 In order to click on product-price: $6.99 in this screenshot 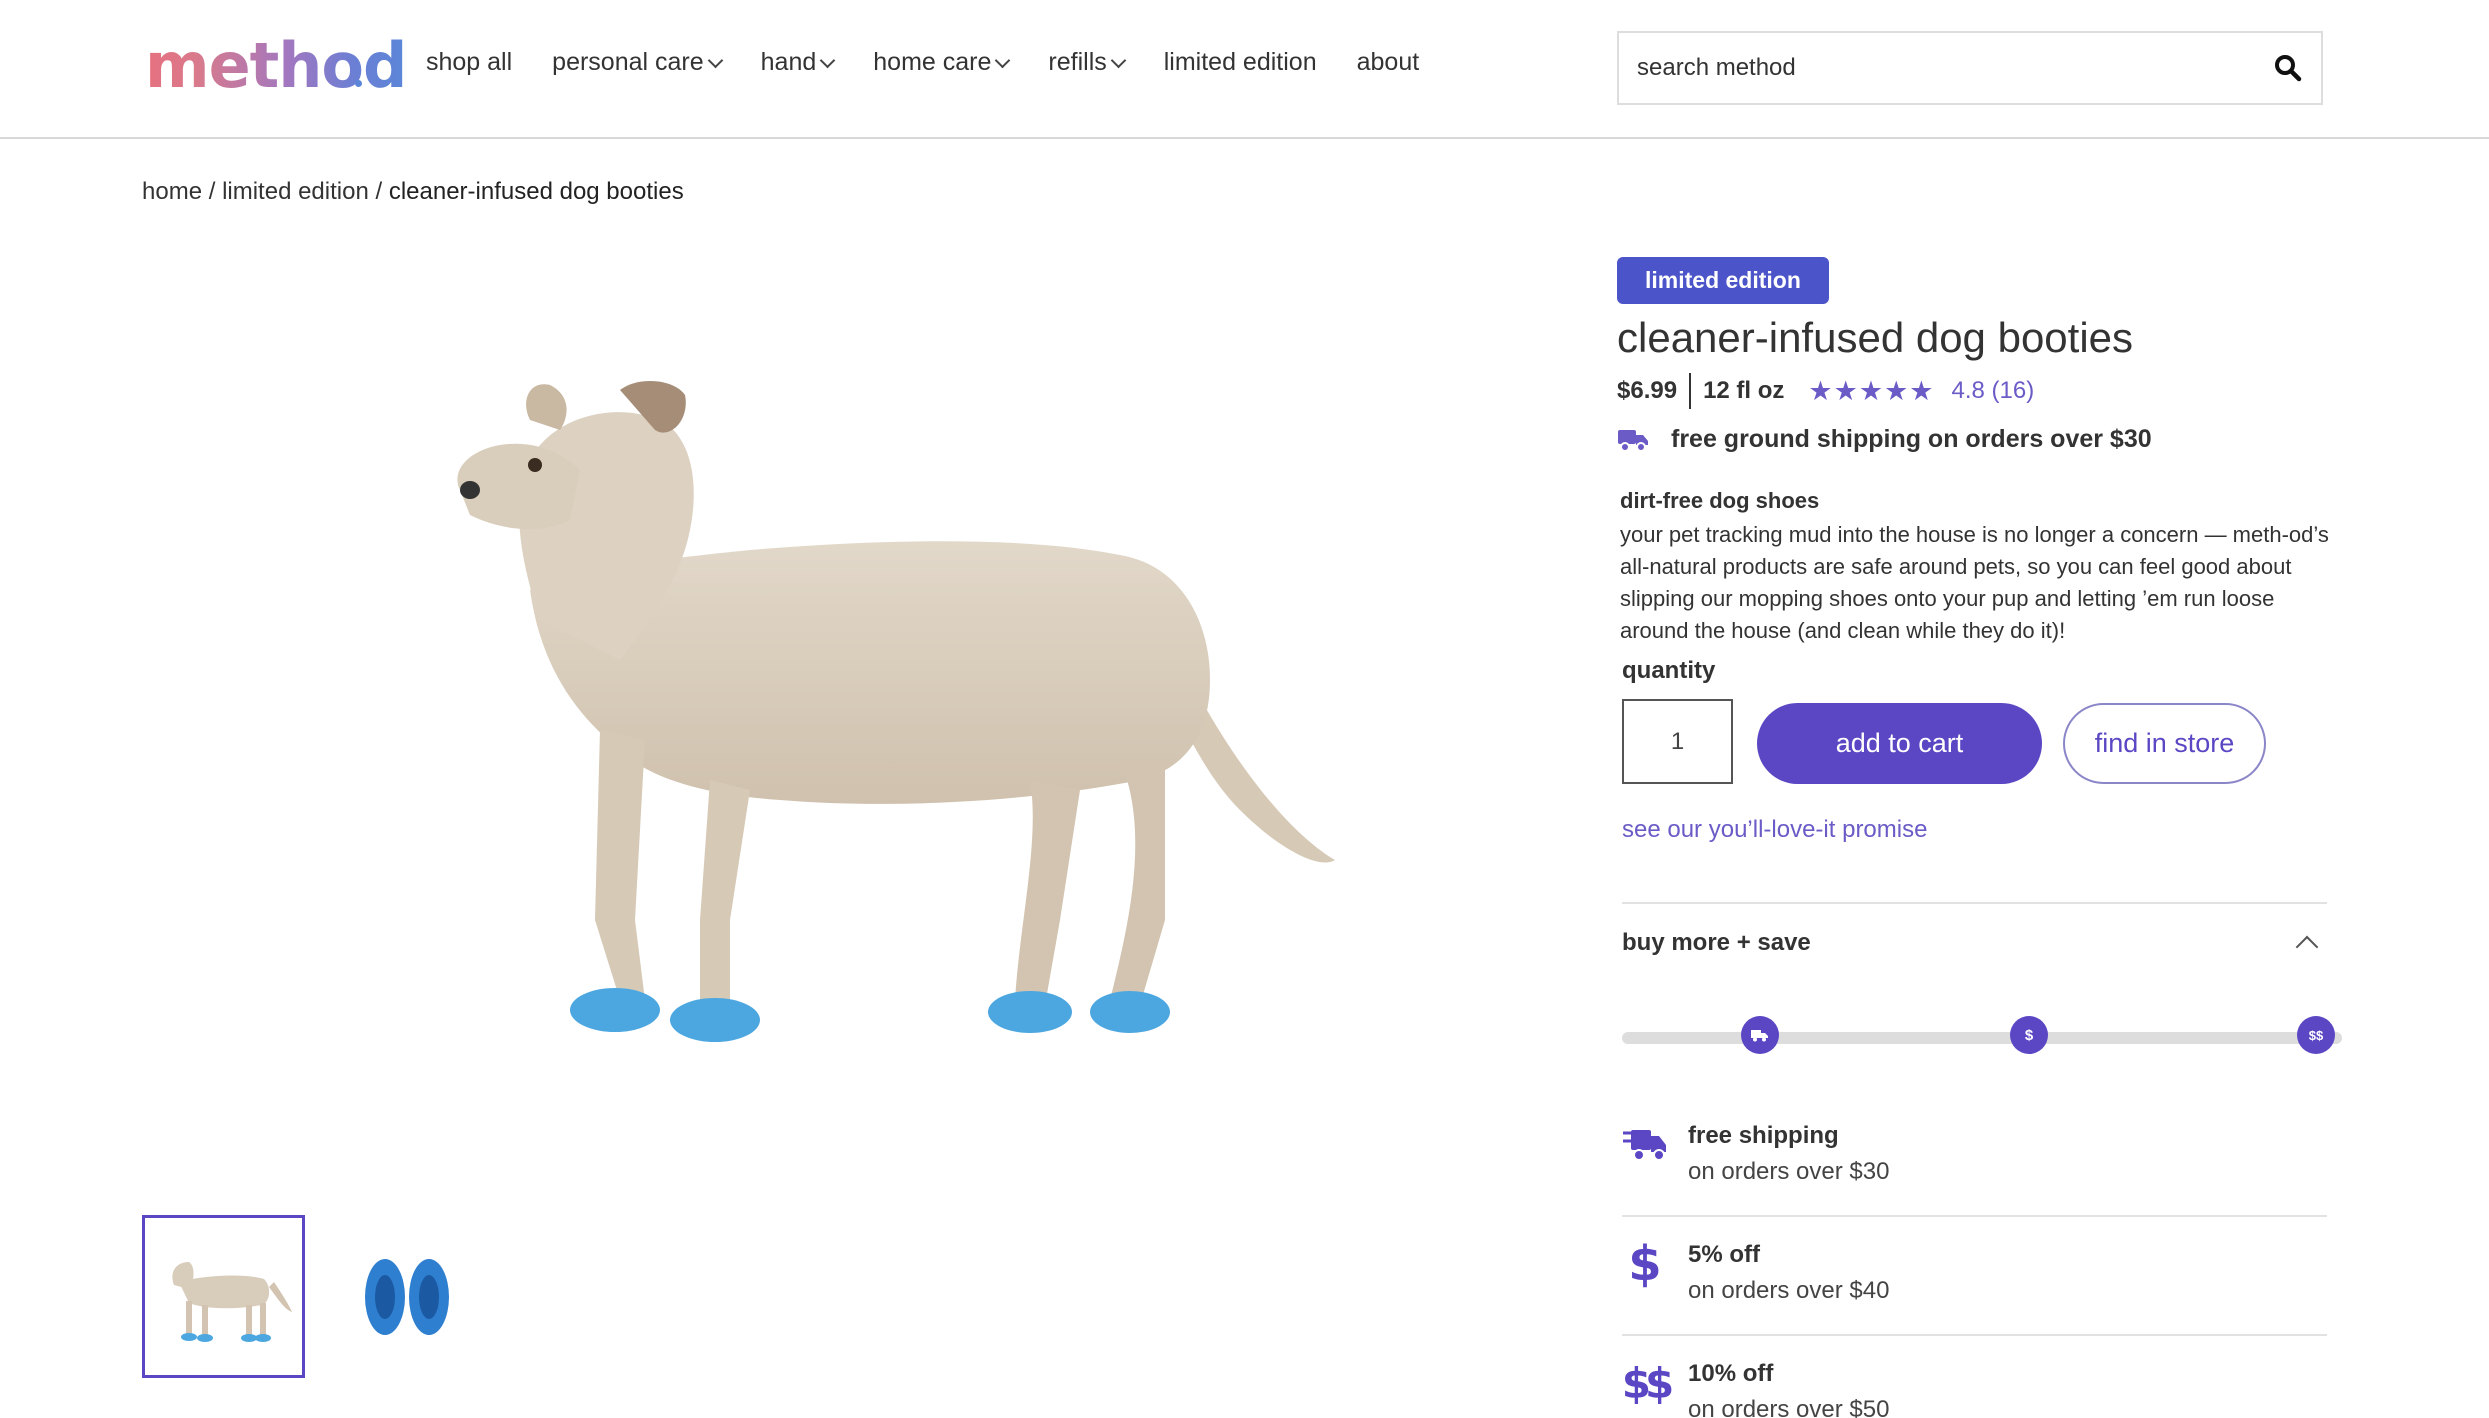, I will do `click(1647, 390)`.